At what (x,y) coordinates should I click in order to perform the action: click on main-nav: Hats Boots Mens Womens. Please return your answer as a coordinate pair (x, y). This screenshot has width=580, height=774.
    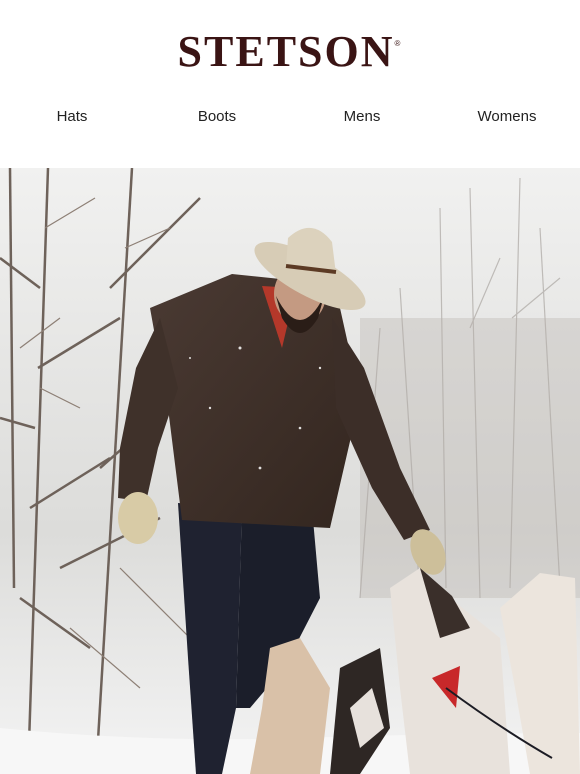
    Looking at the image, I should click on (290, 118).